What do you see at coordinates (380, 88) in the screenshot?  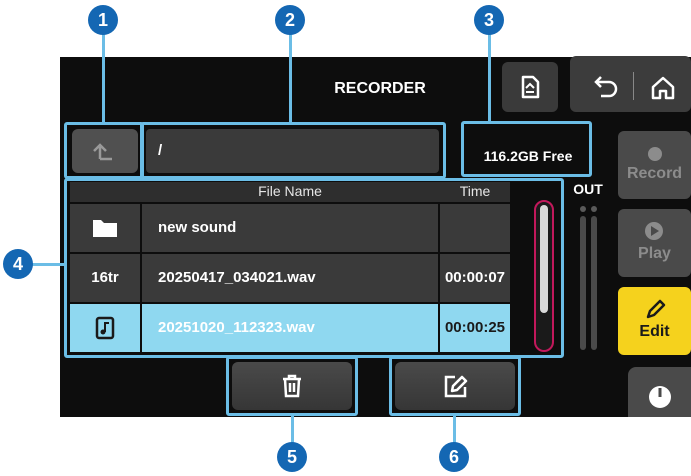 I see `page-title: RECORDER` at bounding box center [380, 88].